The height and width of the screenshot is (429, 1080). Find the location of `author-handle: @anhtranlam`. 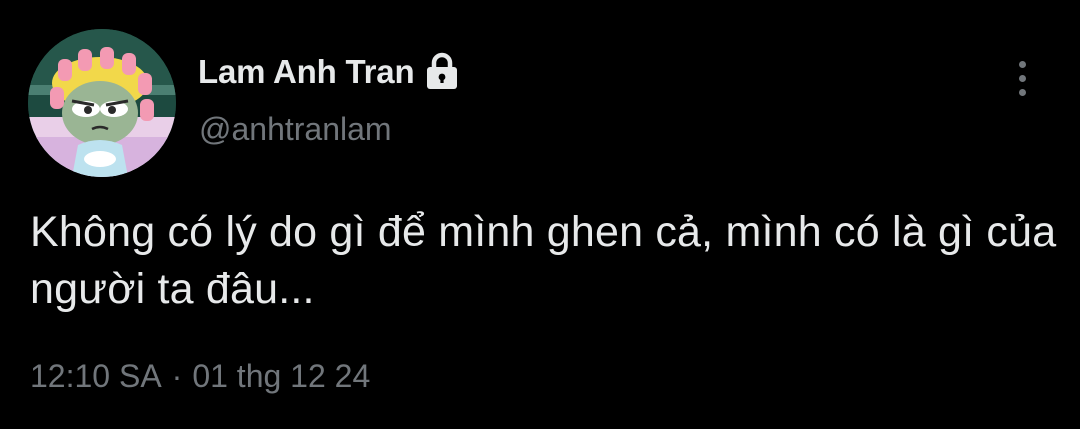

author-handle: @anhtranlam is located at coordinates (295, 129).